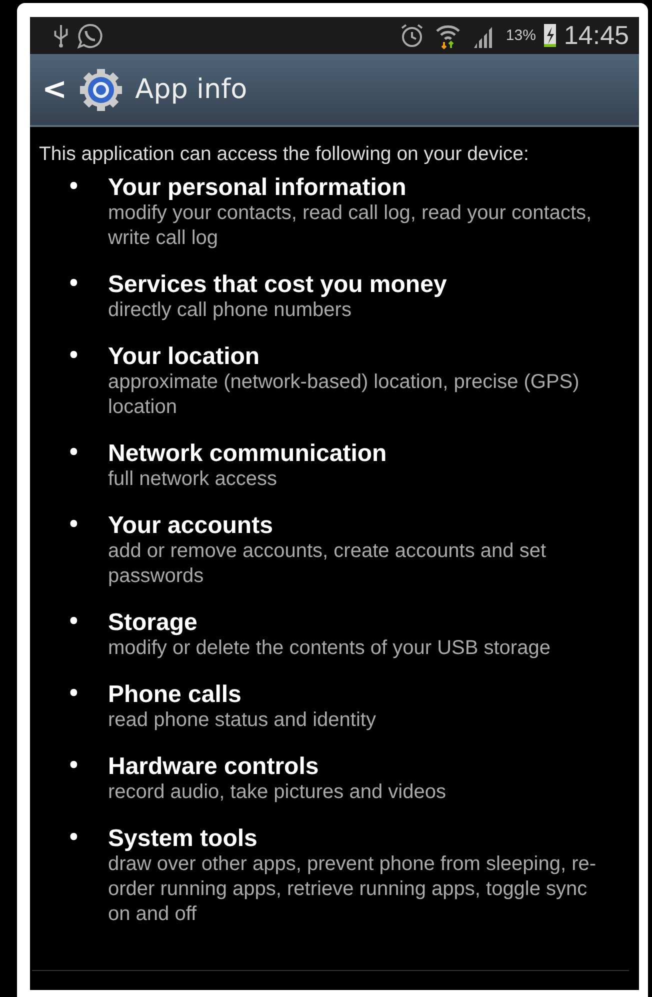 The height and width of the screenshot is (997, 652). Describe the element at coordinates (328, 564) in the screenshot. I see `permission-description: add or remove accounts, create accounts and set passwords` at that location.